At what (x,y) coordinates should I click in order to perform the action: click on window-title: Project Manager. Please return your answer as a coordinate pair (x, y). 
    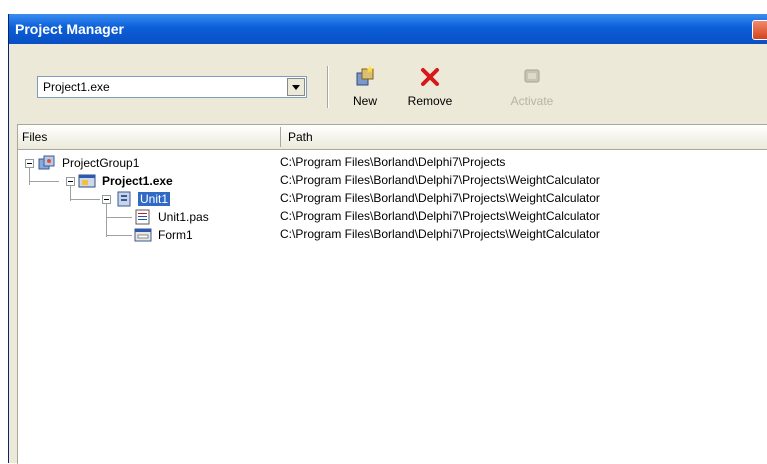
    Looking at the image, I should click on (69, 29).